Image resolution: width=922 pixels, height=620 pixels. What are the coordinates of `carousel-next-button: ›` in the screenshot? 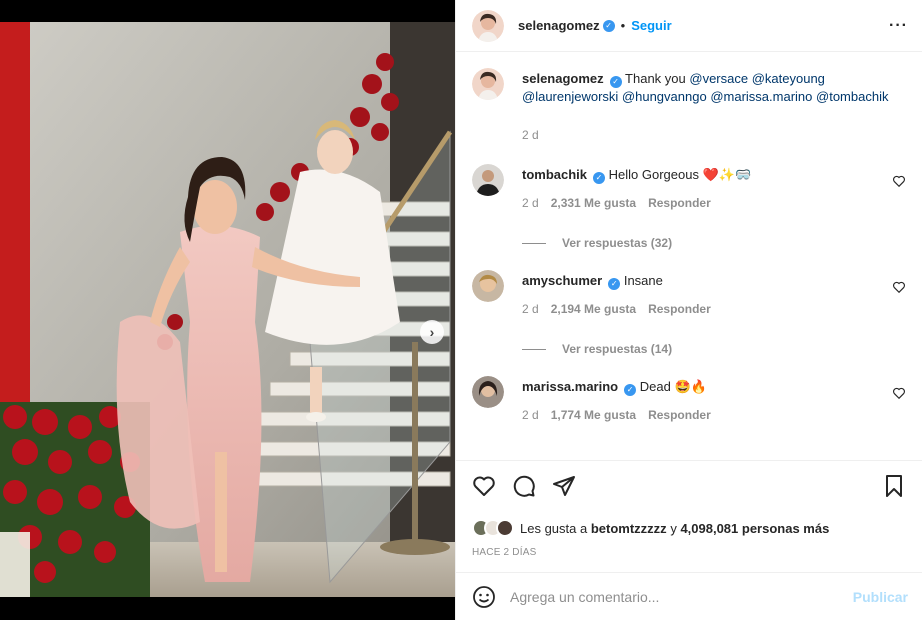 It's located at (432, 332).